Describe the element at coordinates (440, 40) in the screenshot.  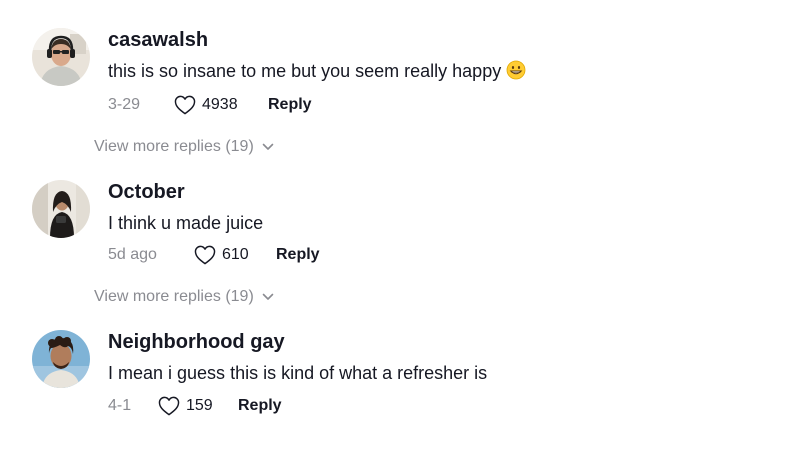
I see `comment-username: casawalsh` at that location.